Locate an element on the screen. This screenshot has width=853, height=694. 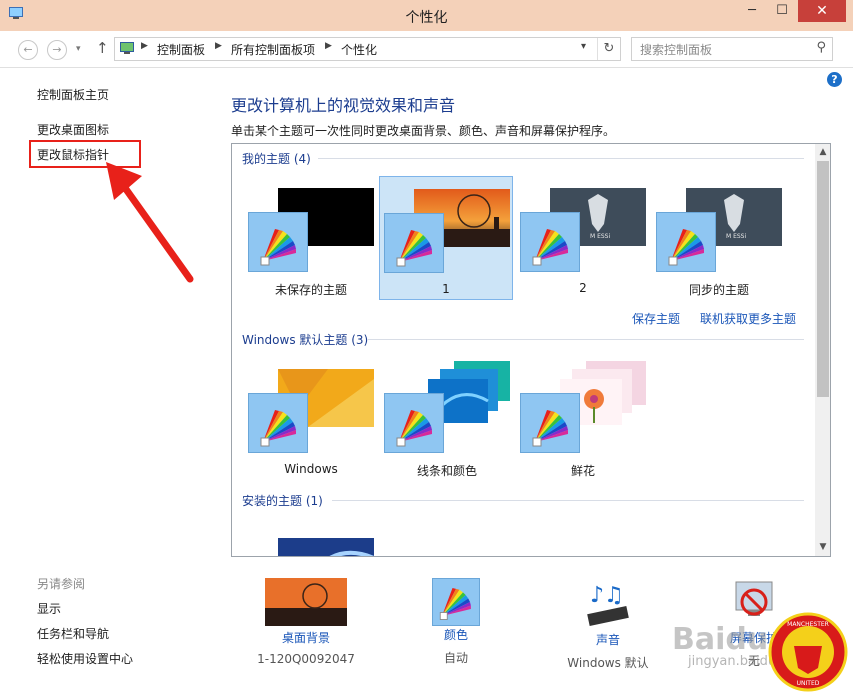
control-panel-home-link: 控制面板主页 is located at coordinates (73, 94).